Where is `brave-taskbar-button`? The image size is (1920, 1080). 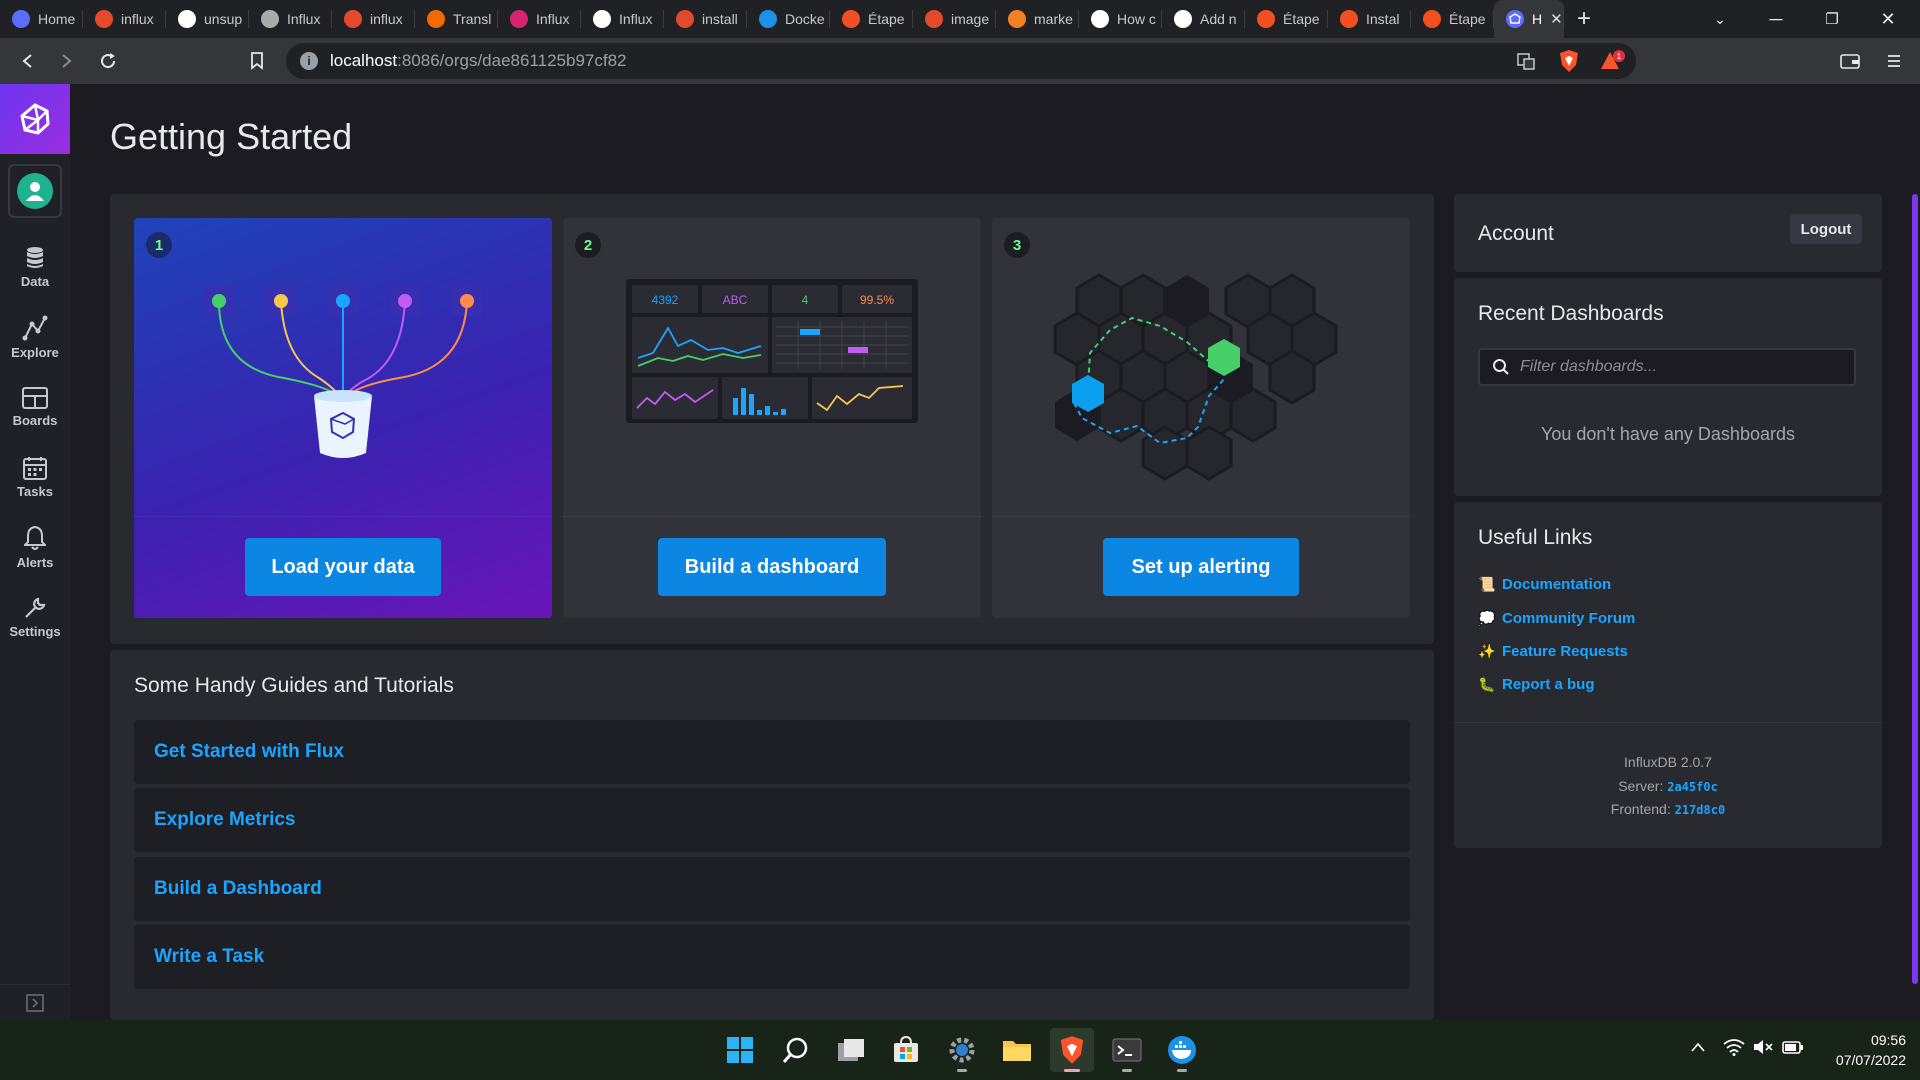
brave-taskbar-button is located at coordinates (1072, 1050).